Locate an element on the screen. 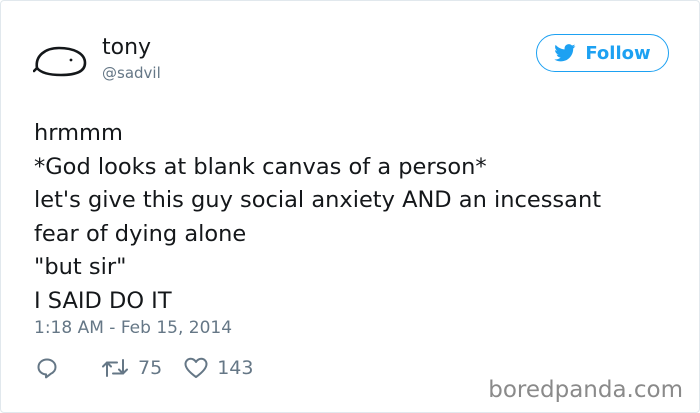 Image resolution: width=700 pixels, height=413 pixels. tweet-timestamp: 1:18 AM - Feb 15, 2014 is located at coordinates (133, 328).